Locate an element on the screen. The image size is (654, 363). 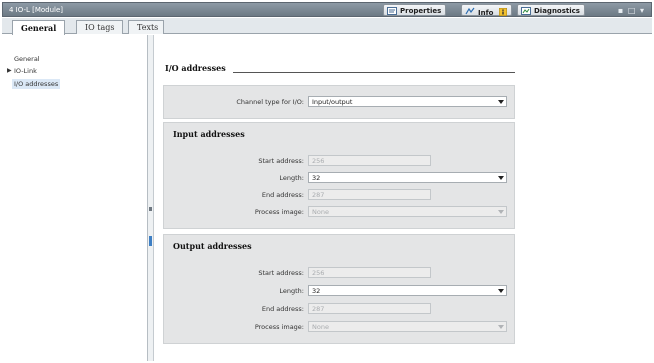
nav-item-general-label: General is located at coordinates (27, 59).